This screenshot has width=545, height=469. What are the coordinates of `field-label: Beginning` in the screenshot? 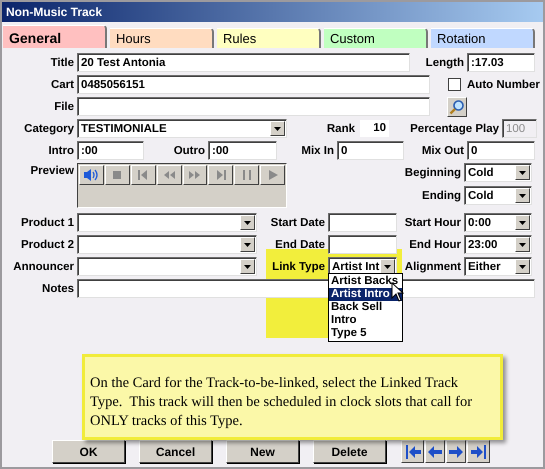 It's located at (432, 172).